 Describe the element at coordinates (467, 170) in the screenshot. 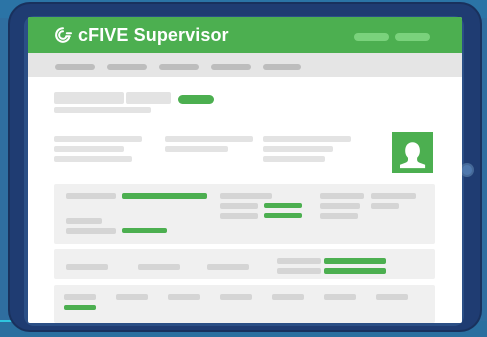

I see `tablet-home-button-icon` at that location.